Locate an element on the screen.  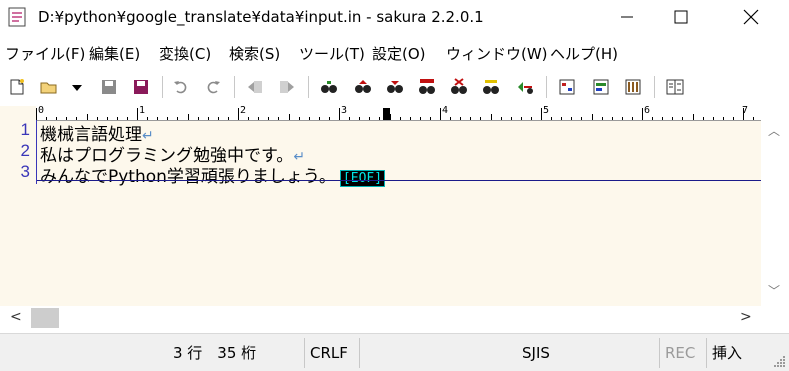
jump-back-icon is located at coordinates (255, 87).